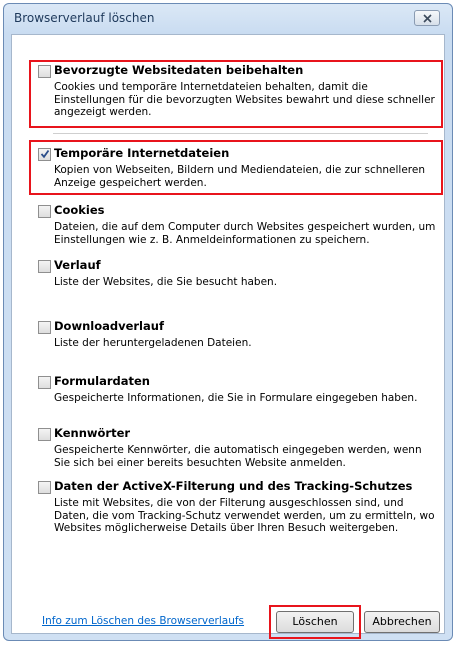 Image resolution: width=458 pixels, height=646 pixels. I want to click on history-checkbox, so click(44, 266).